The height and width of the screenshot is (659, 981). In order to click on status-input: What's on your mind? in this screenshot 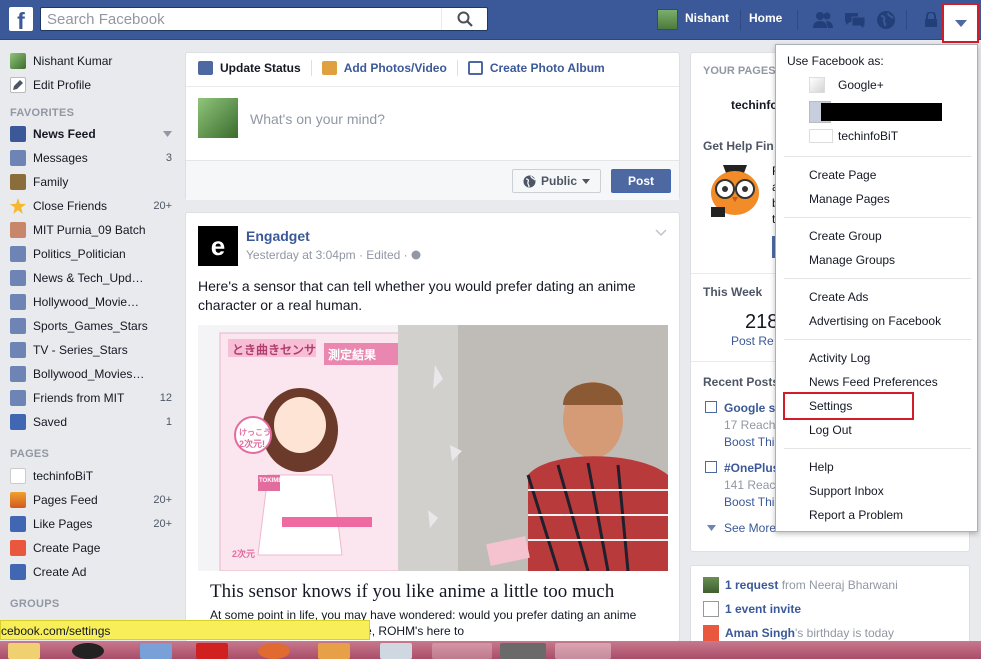, I will do `click(317, 119)`.